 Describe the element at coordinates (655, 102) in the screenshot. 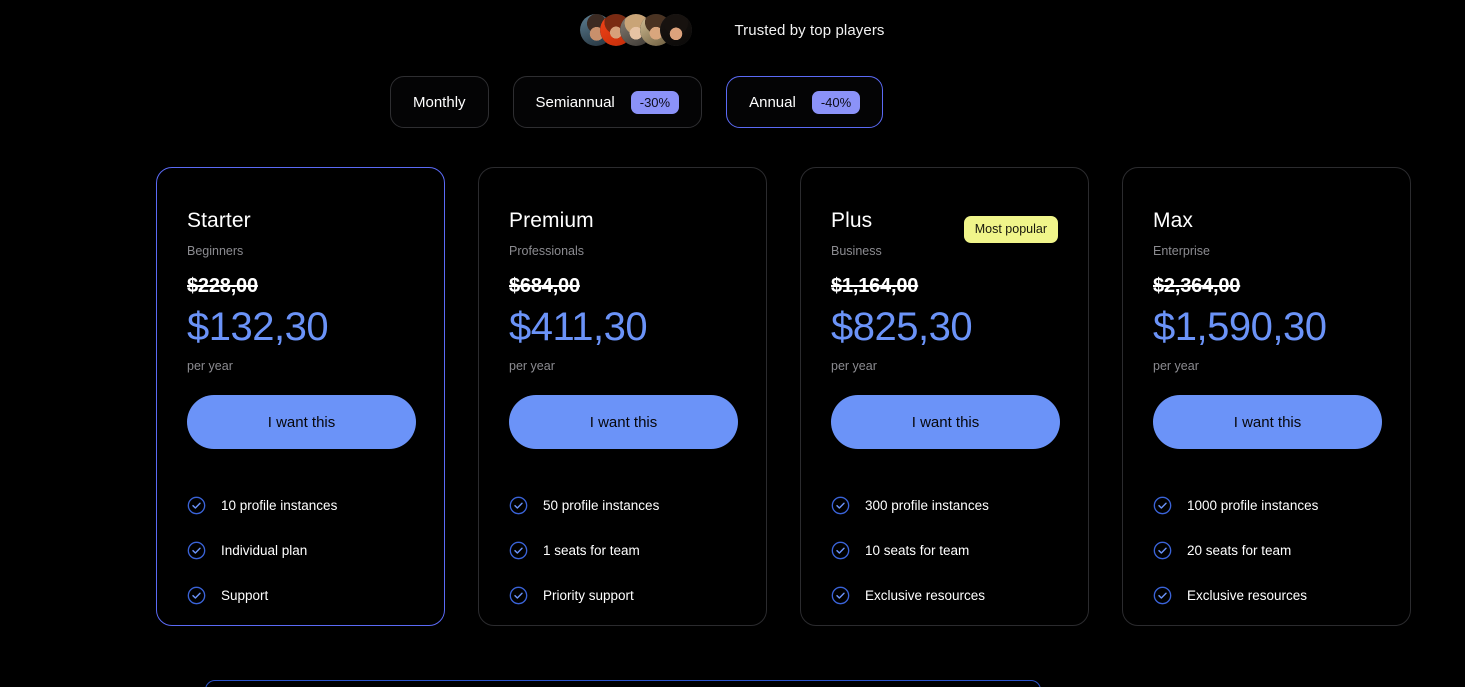

I see `toggle-semiannual-discount-badge: -30%` at that location.